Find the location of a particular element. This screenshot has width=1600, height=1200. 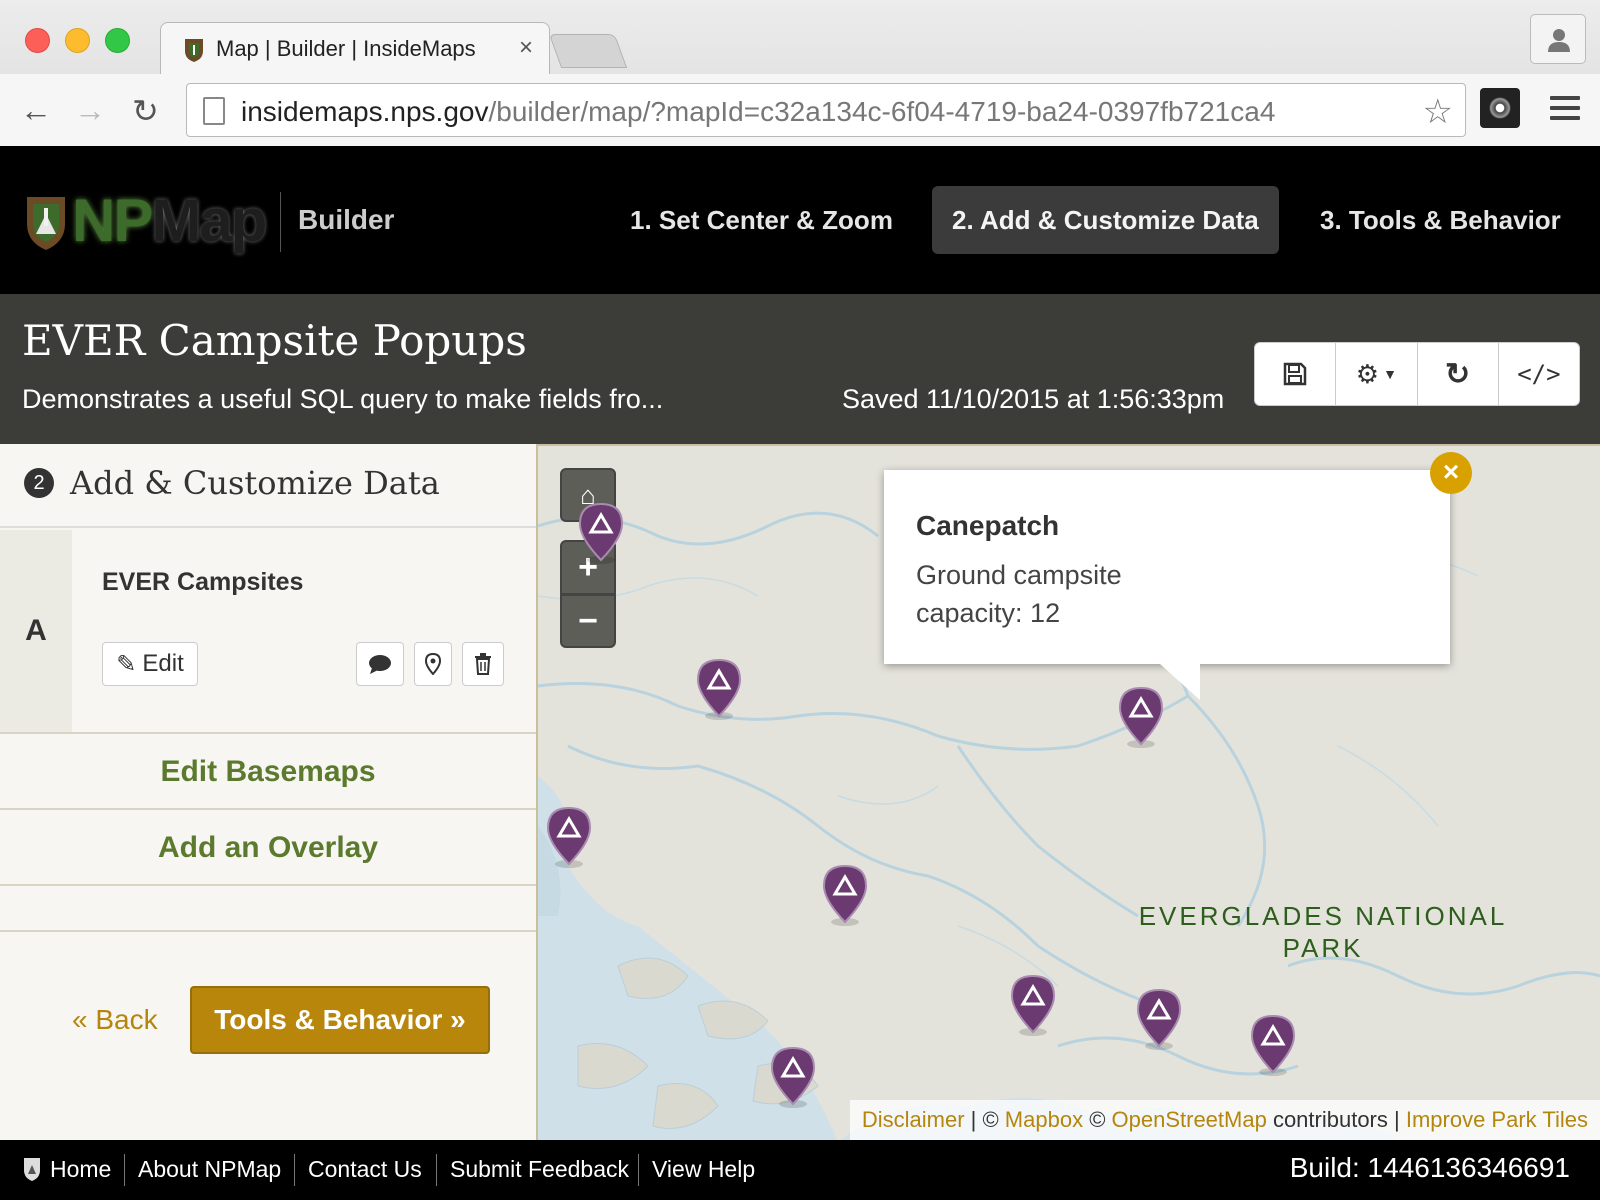

step-number-badge: 2 is located at coordinates (39, 483).